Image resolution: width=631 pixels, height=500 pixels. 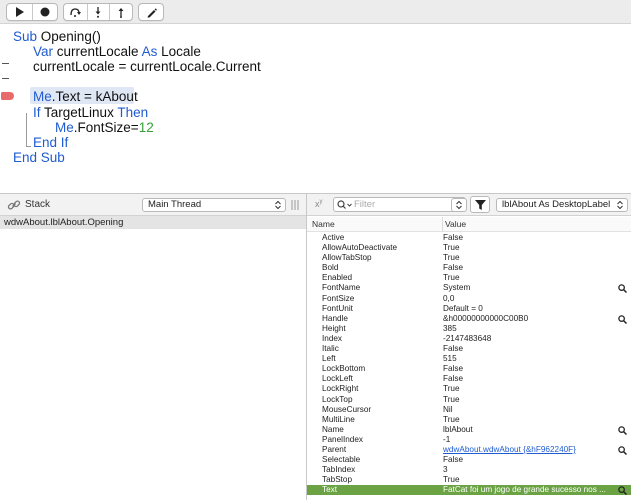 I want to click on breakpoint-marker, so click(x=7, y=96).